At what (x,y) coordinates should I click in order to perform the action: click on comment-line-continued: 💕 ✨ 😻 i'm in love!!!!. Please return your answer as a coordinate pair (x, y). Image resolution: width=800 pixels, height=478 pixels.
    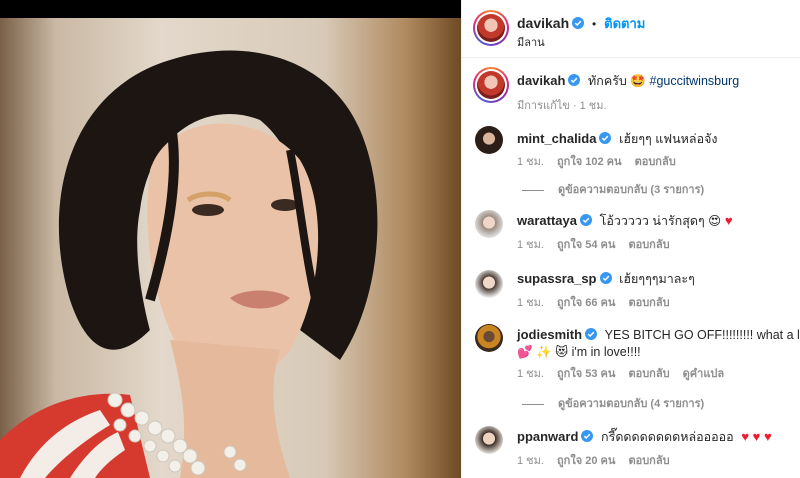
    Looking at the image, I should click on (579, 352).